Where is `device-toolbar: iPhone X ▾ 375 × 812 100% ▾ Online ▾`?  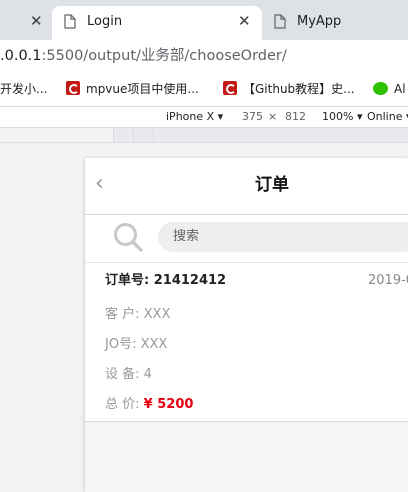
device-toolbar: iPhone X ▾ 375 × 812 100% ▾ Online ▾ is located at coordinates (204, 117).